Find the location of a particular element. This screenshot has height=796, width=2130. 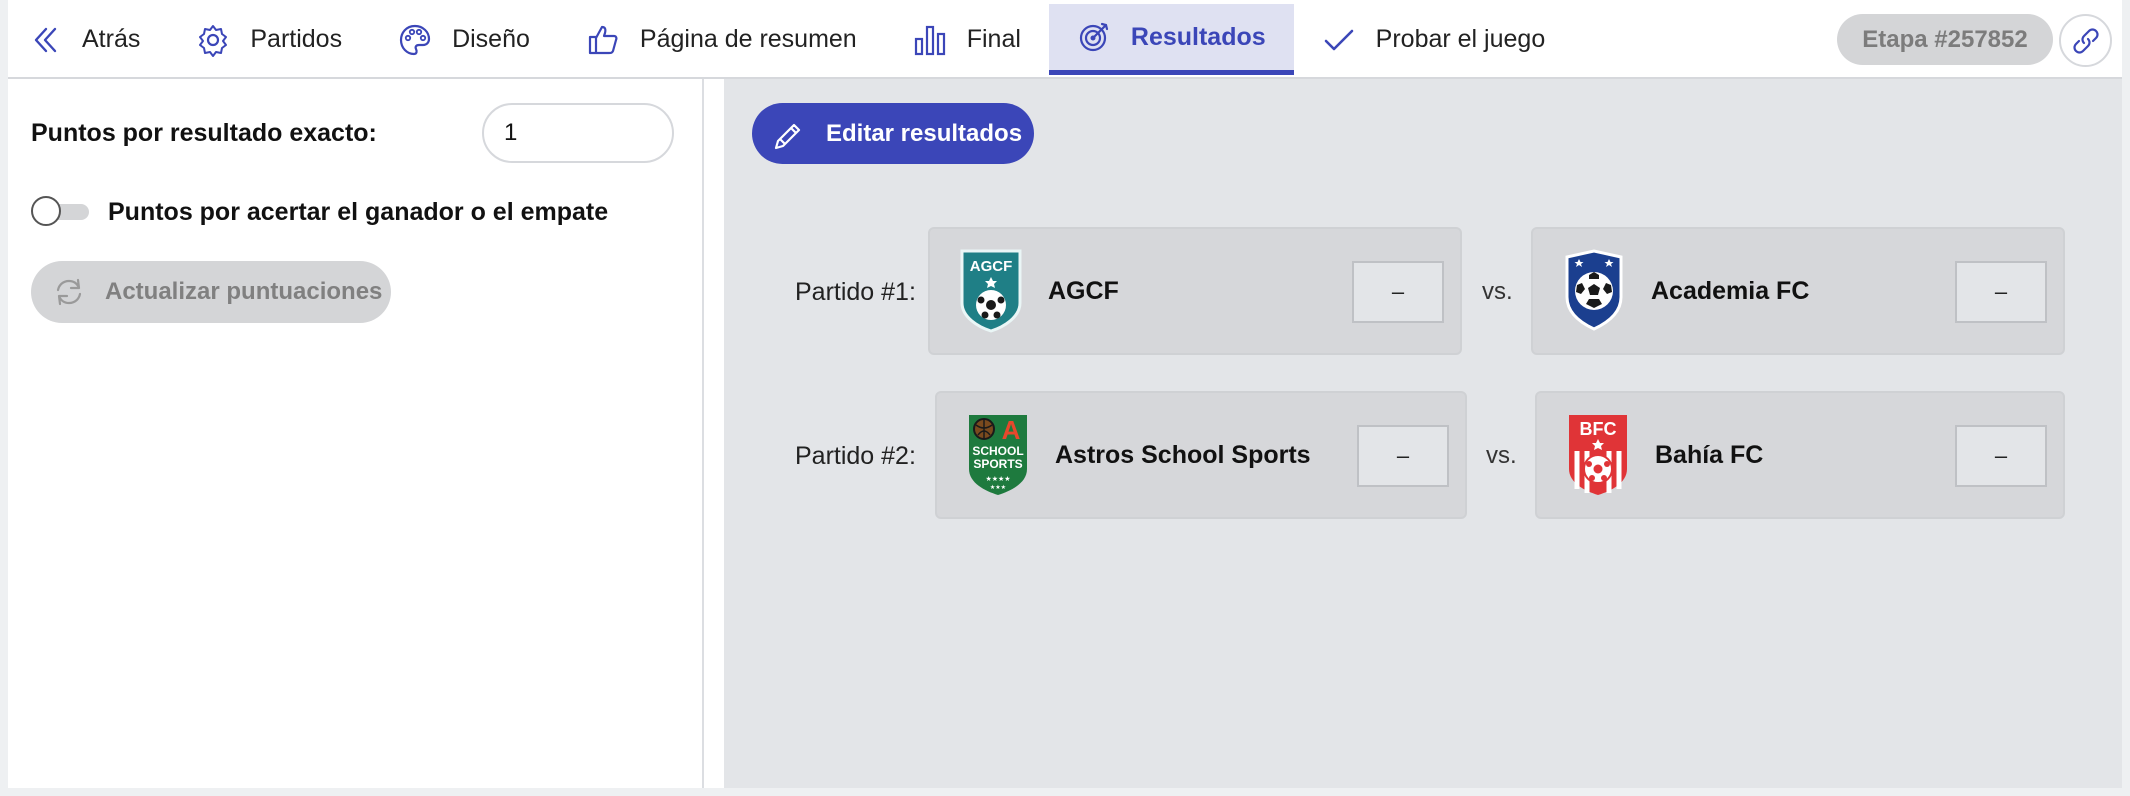

tab-final: Final is located at coordinates (967, 39).